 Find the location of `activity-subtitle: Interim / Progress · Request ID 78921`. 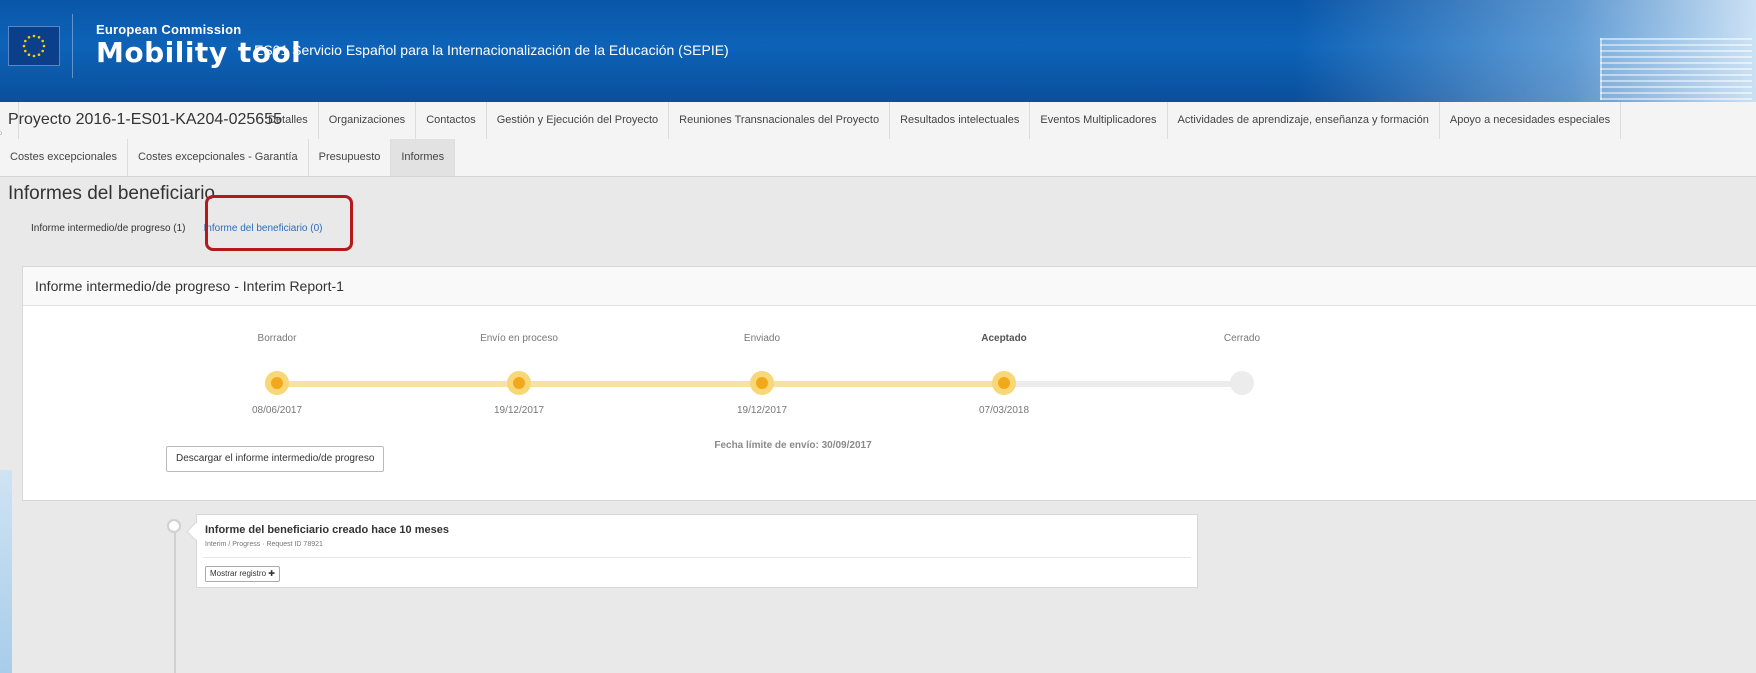

activity-subtitle: Interim / Progress · Request ID 78921 is located at coordinates (264, 544).